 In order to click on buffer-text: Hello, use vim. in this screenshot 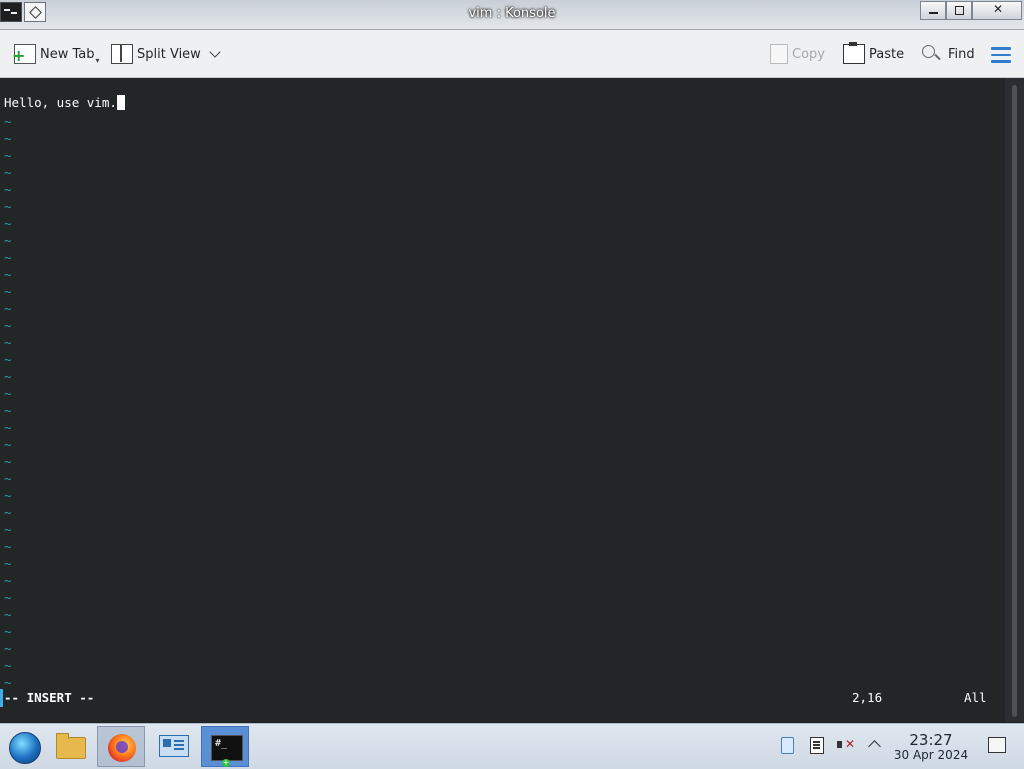, I will do `click(60, 102)`.